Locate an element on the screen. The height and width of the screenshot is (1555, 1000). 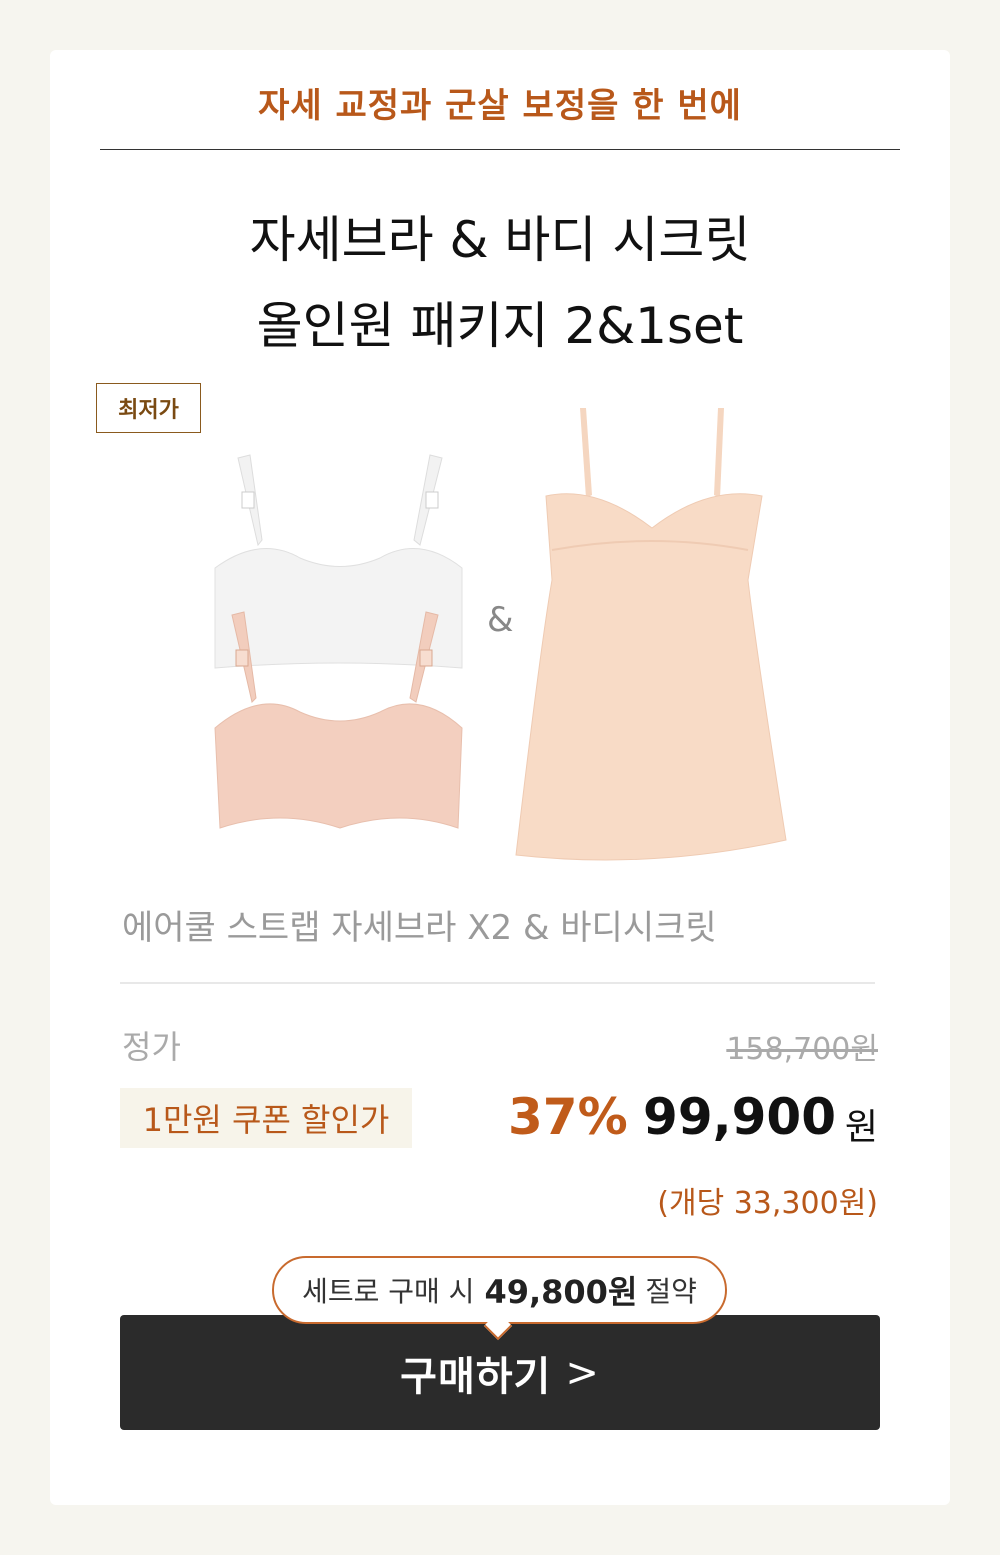
tagline: 자세 교정과 군살 보정을 한 번에 is located at coordinates (500, 106).